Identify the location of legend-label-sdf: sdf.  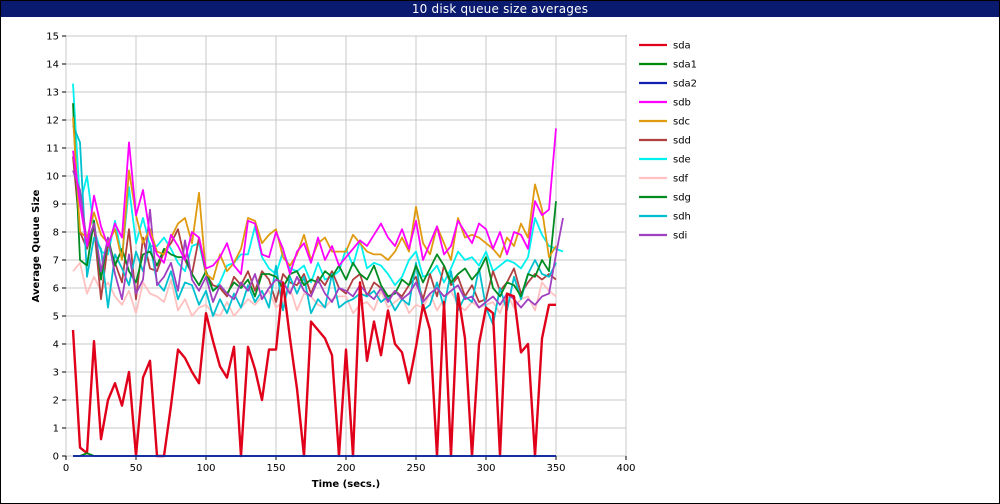
(681, 179).